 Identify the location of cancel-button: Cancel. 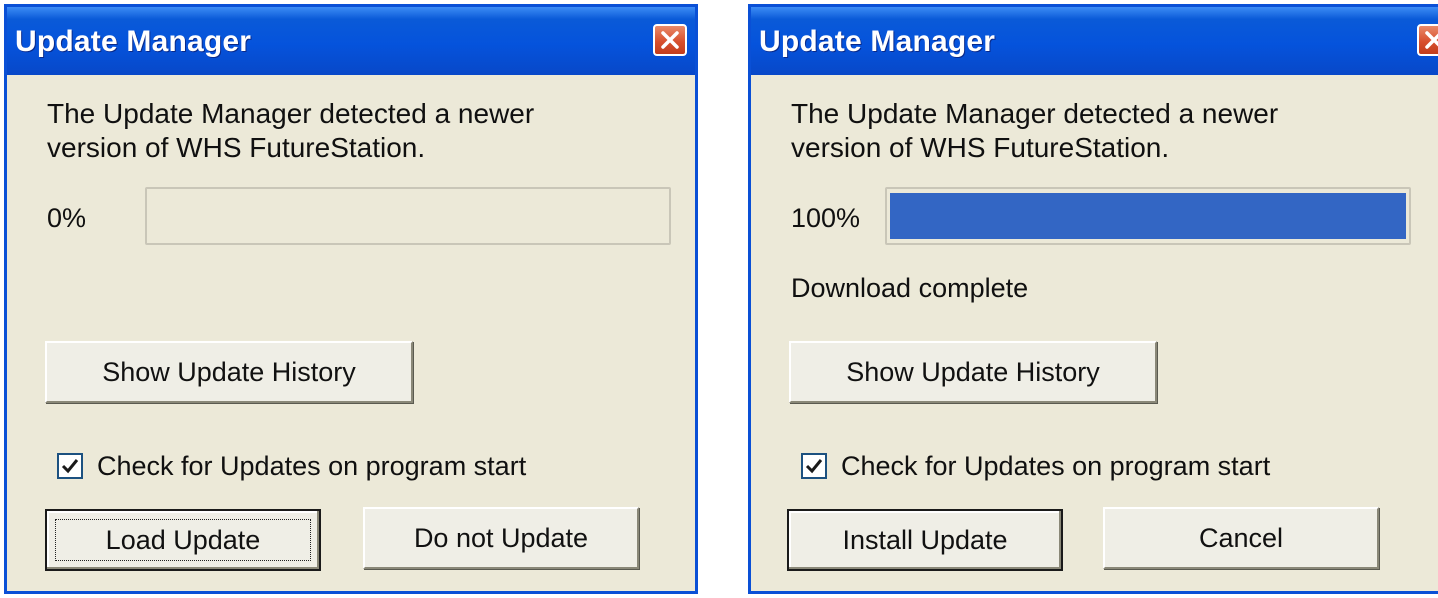
(1241, 538).